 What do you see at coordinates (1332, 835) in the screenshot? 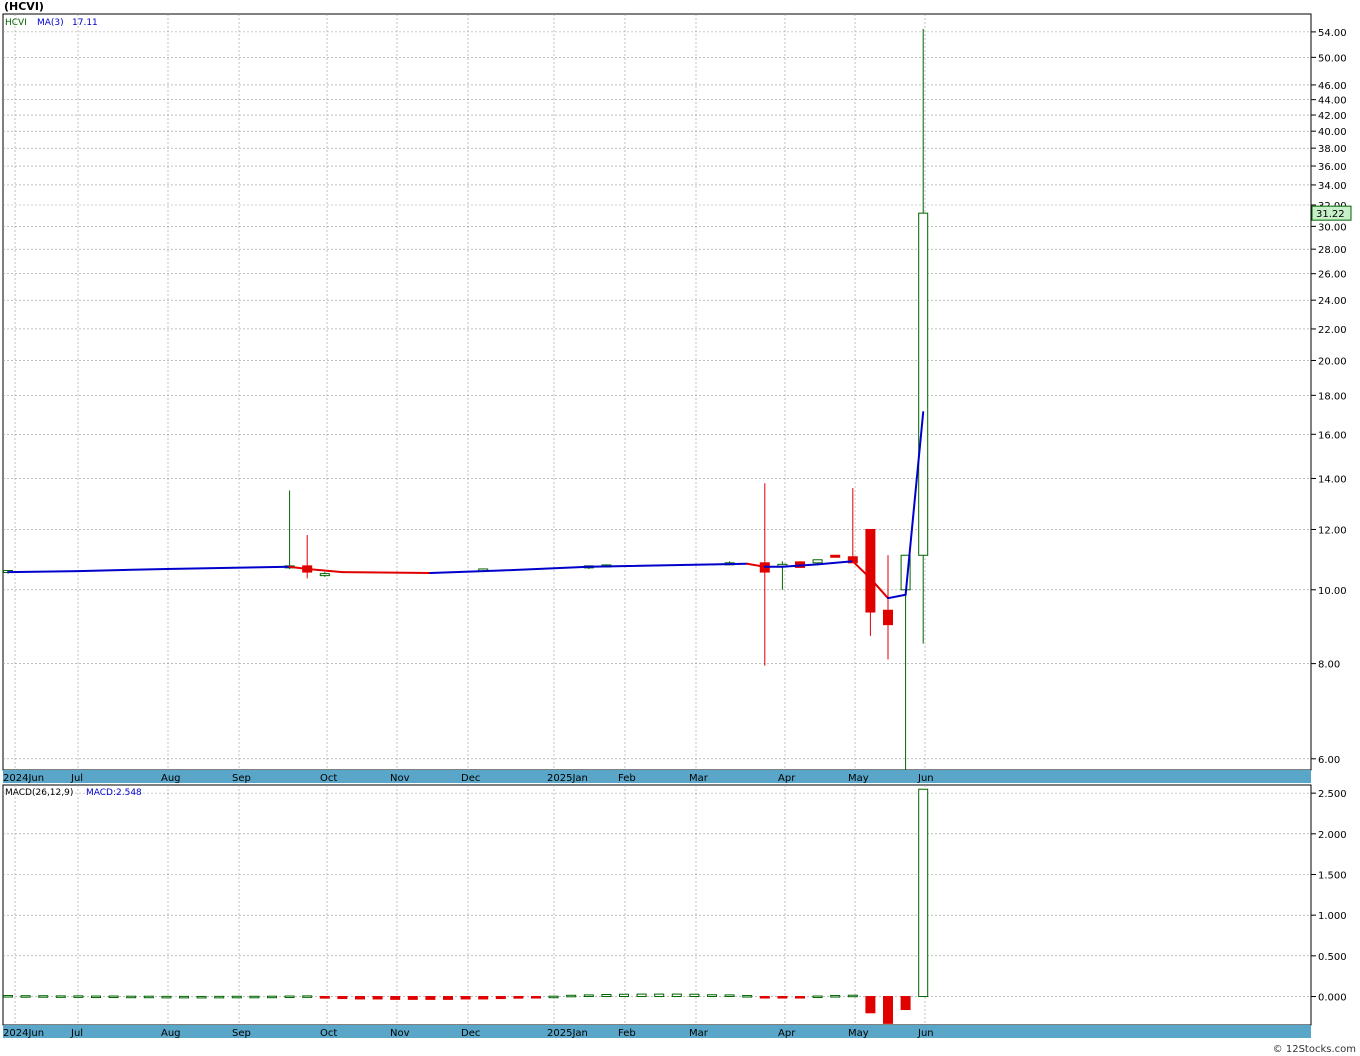
I see `macd-tick-label: 2.000` at bounding box center [1332, 835].